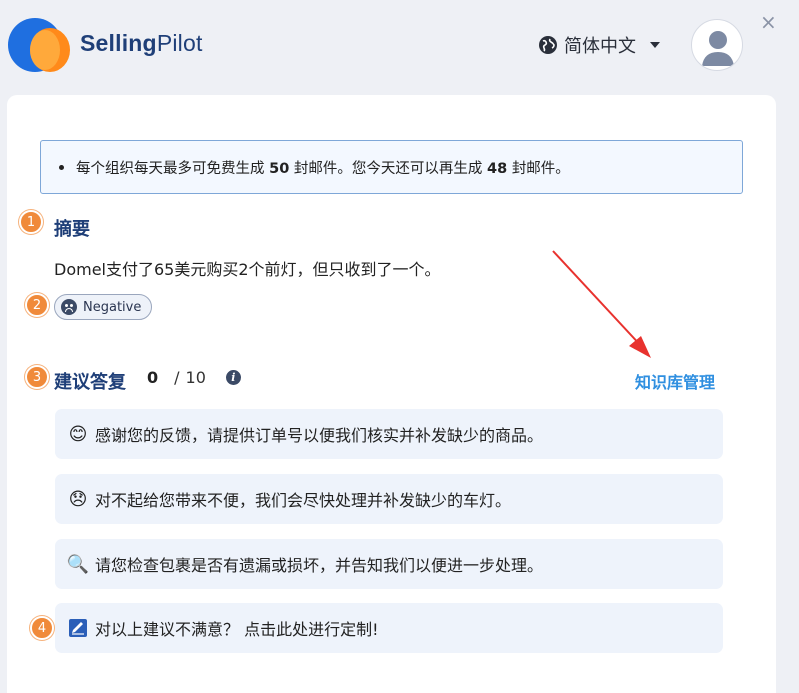 The width and height of the screenshot is (799, 693). Describe the element at coordinates (153, 377) in the screenshot. I see `count-used: 0` at that location.